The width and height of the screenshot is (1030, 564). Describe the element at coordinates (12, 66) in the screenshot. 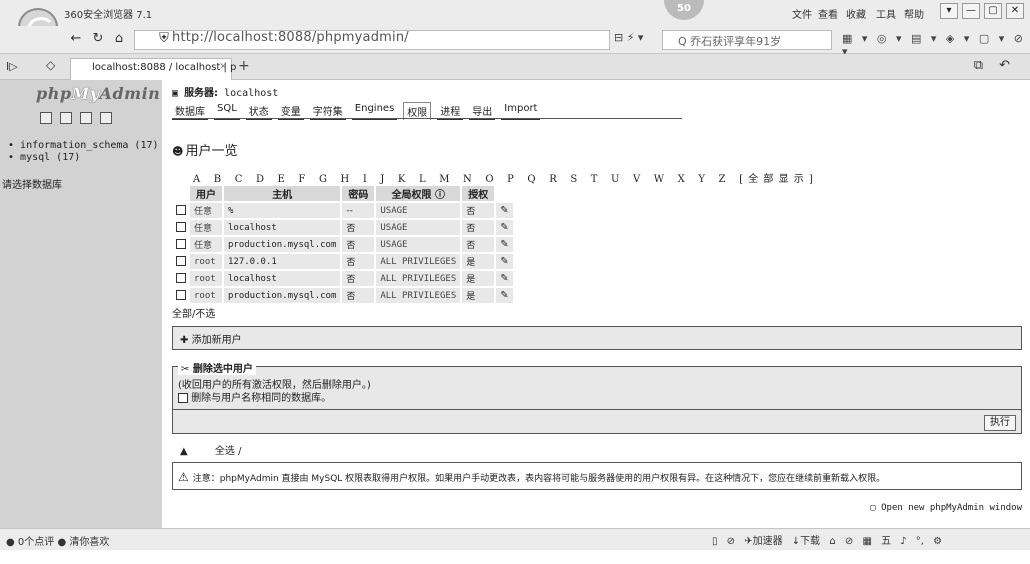

I see `sidebar-toggle-icon: I▷` at that location.